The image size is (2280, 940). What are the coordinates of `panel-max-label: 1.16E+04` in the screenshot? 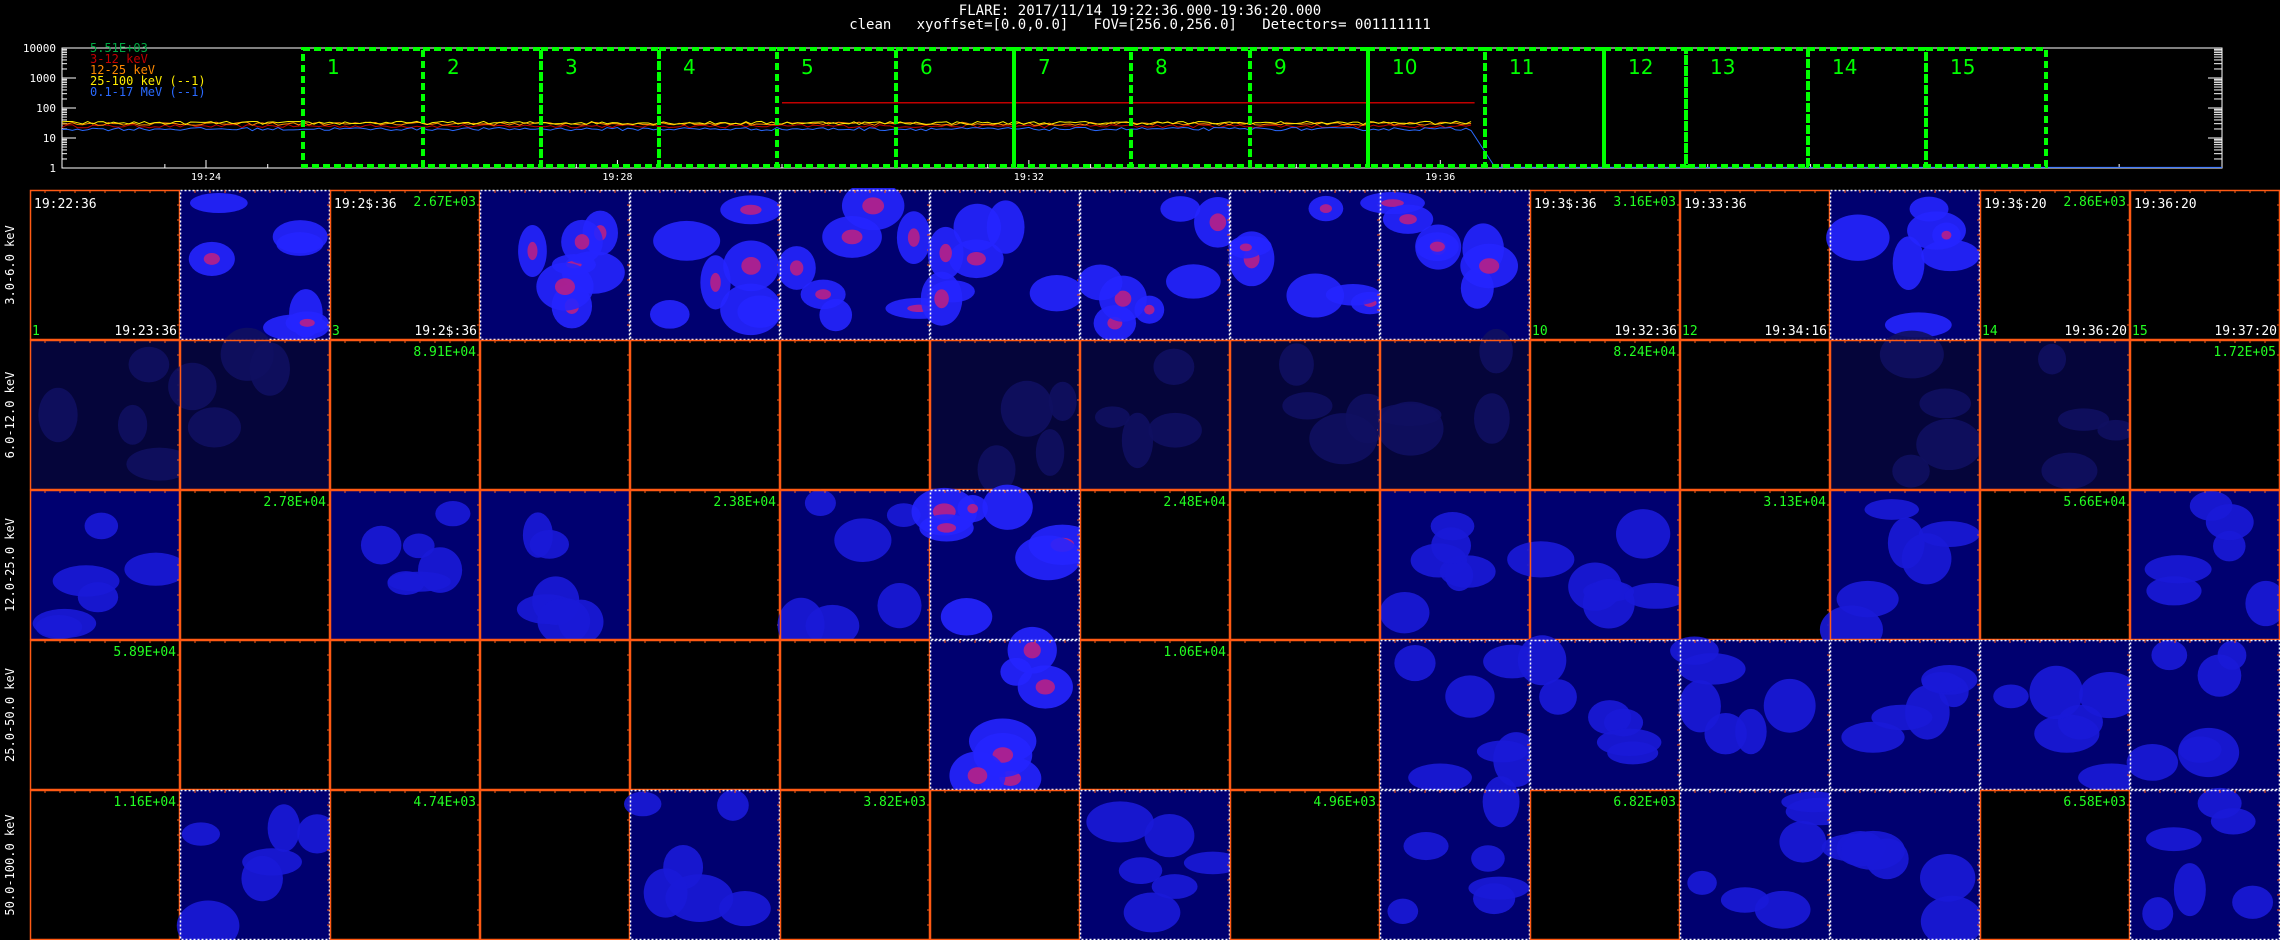 It's located at (144, 802).